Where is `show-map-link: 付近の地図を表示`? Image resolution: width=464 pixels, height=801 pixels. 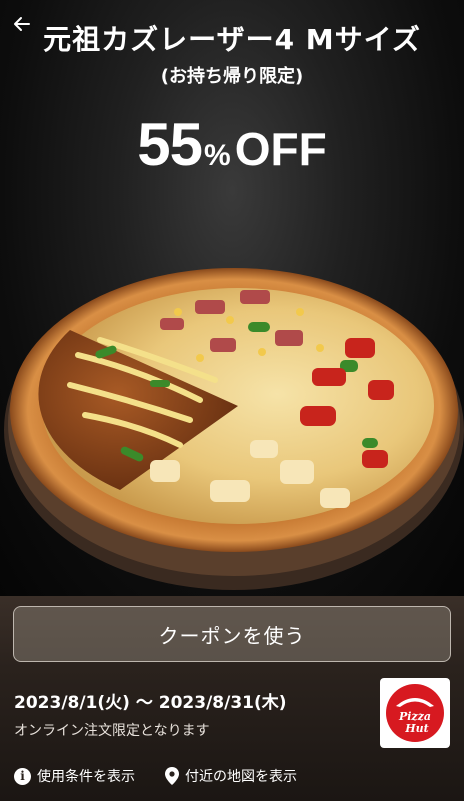 show-map-link: 付近の地図を表示 is located at coordinates (231, 776).